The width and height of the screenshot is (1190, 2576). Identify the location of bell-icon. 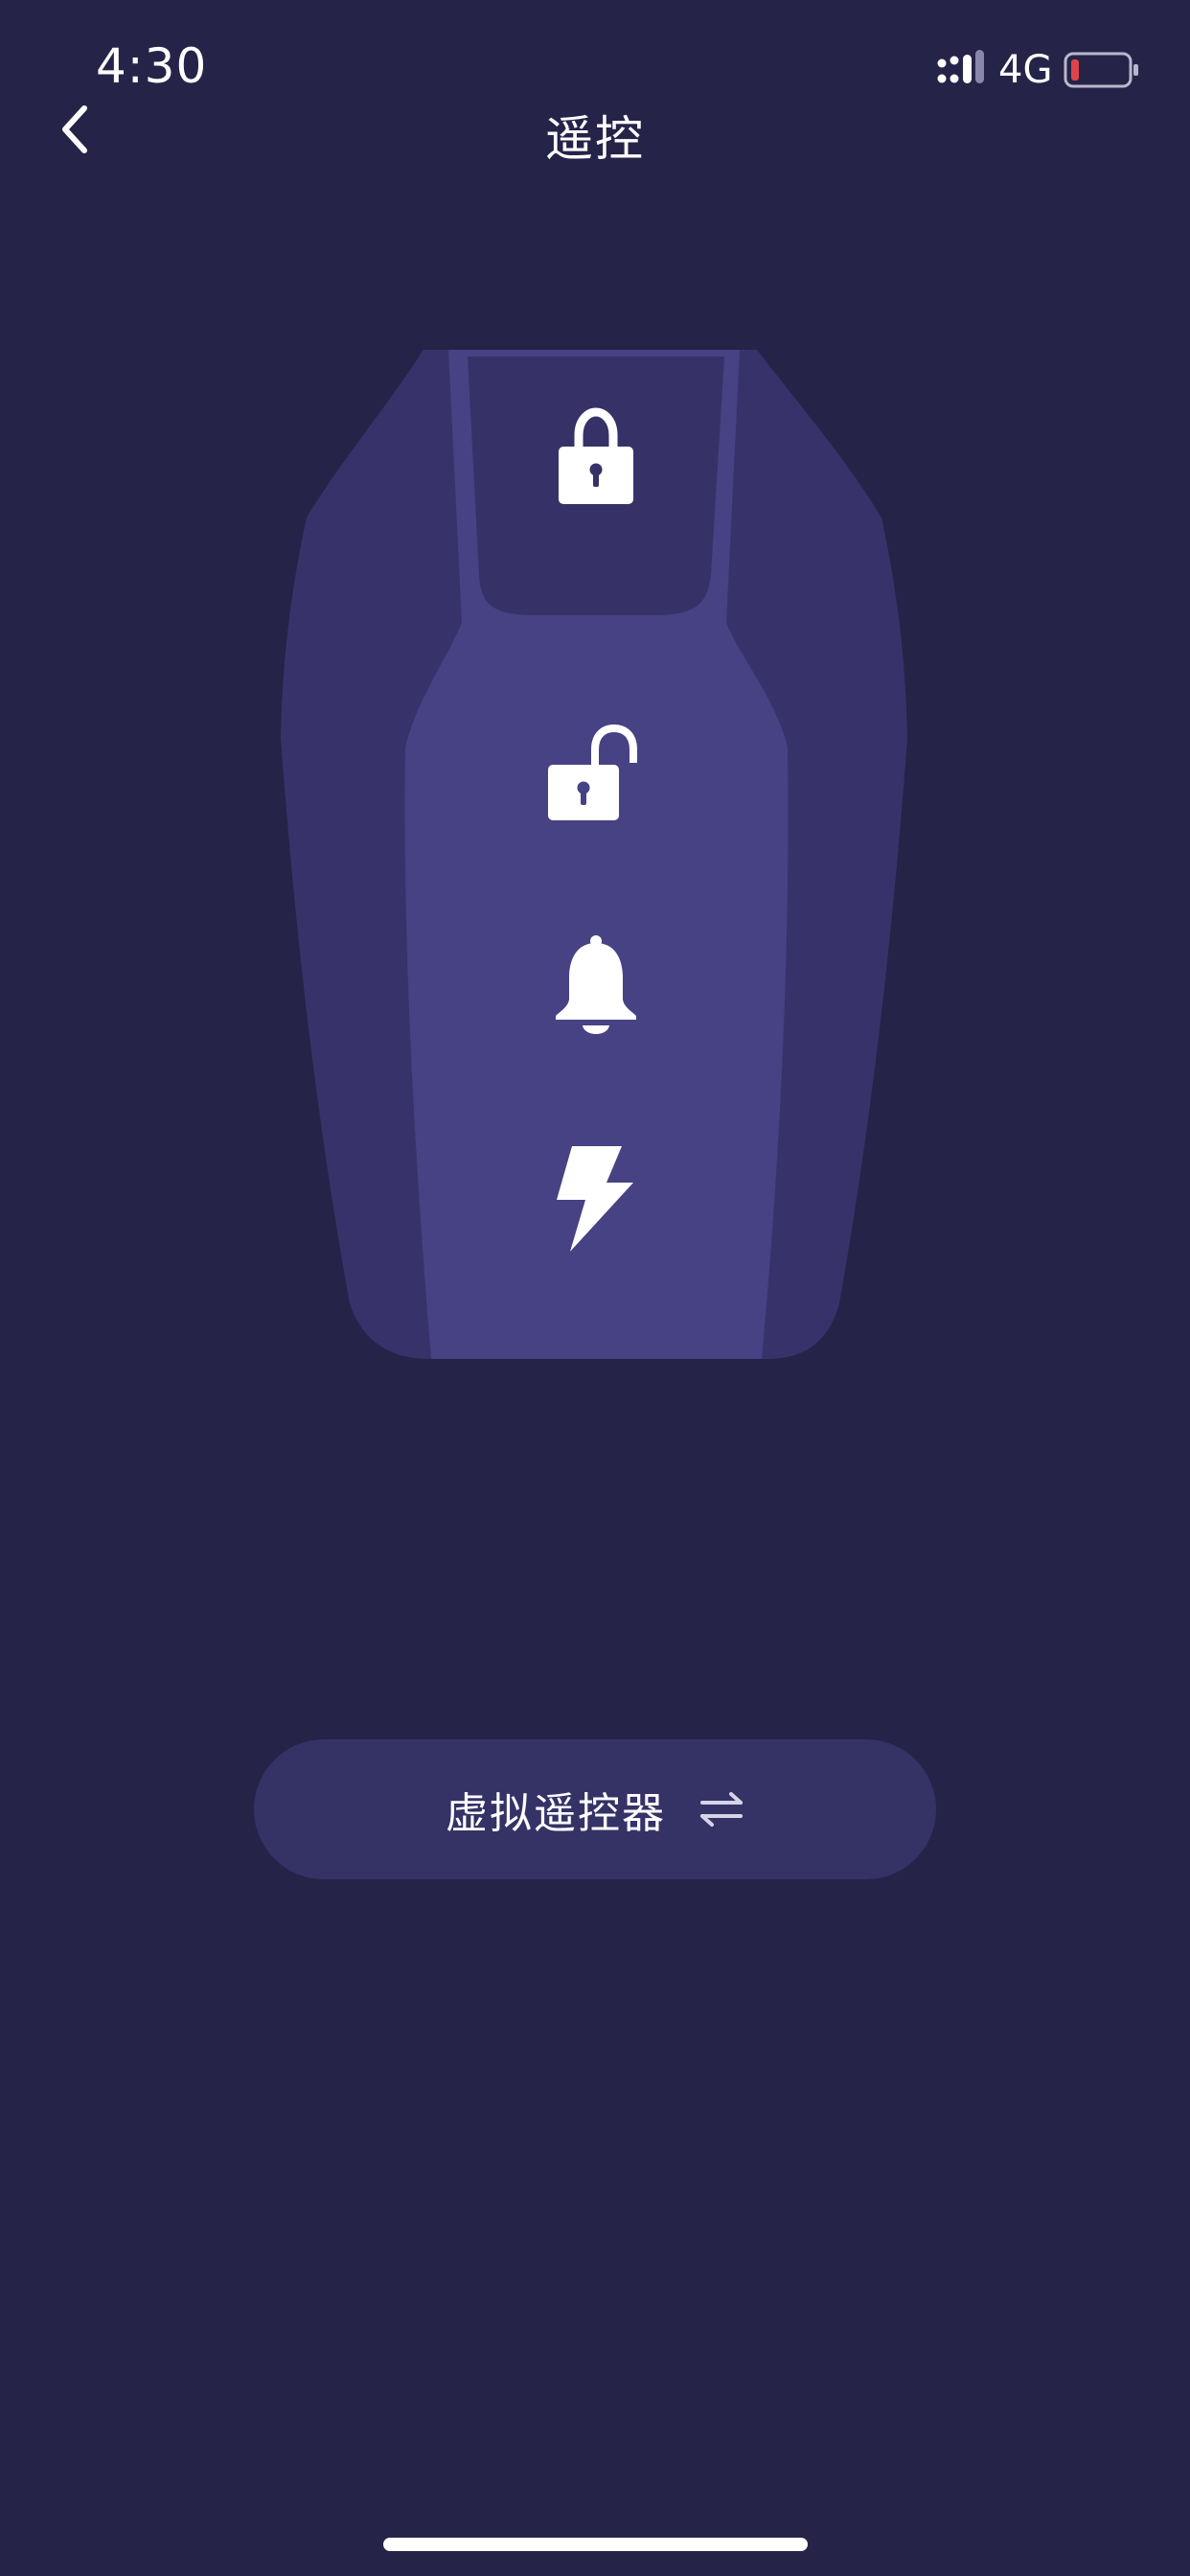
(596, 985).